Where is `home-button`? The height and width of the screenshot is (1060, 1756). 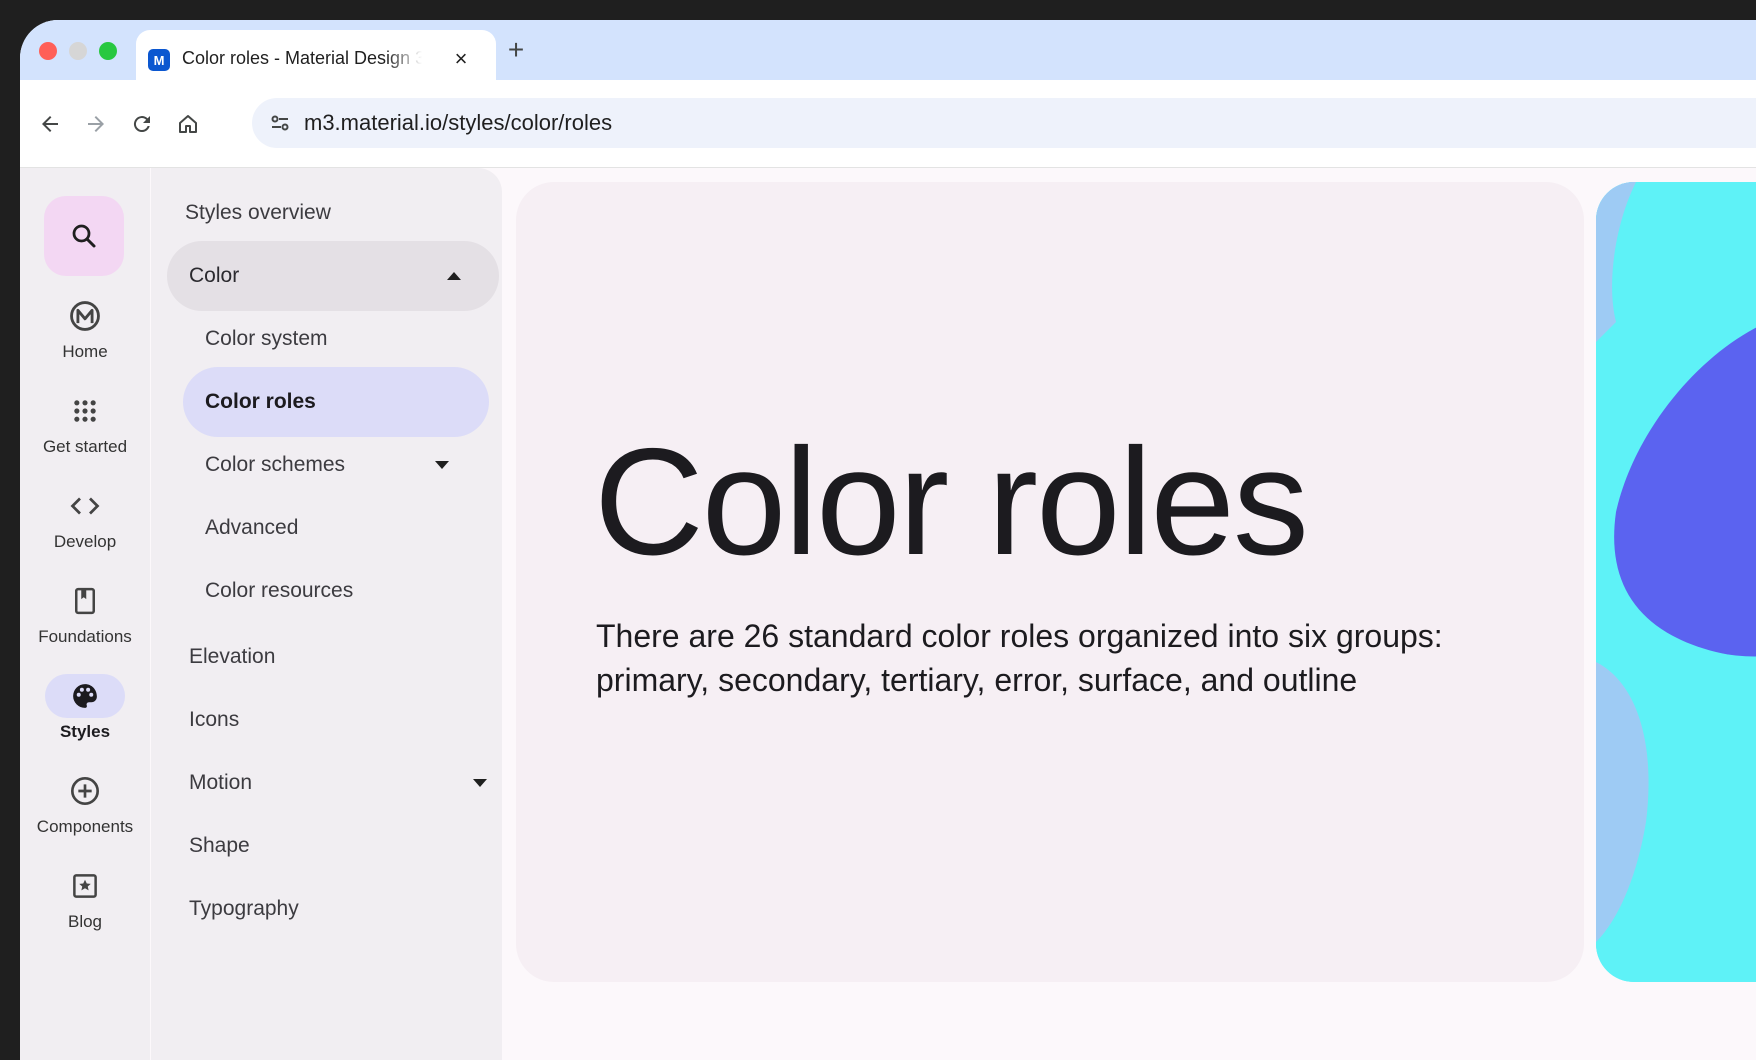 home-button is located at coordinates (188, 124).